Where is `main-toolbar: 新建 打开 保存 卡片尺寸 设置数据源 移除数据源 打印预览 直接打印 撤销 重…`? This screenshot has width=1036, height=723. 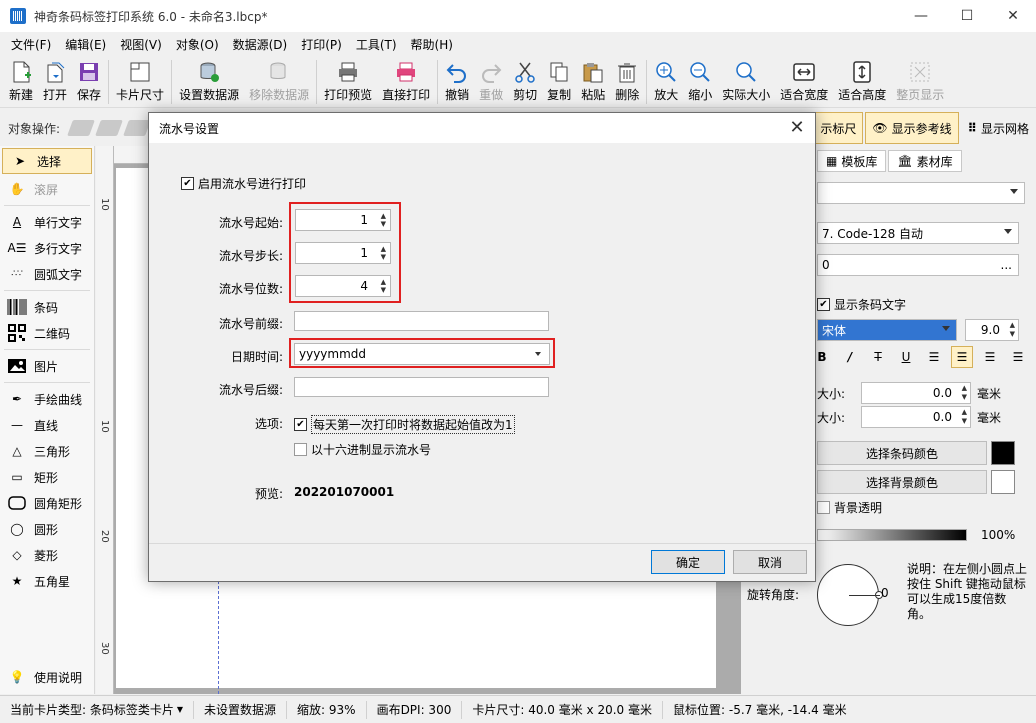
main-toolbar: 新建 打开 保存 卡片尺寸 设置数据源 移除数据源 打印预览 直接打印 撤销 重… is located at coordinates (518, 82).